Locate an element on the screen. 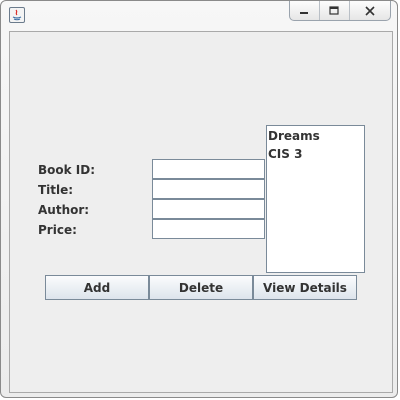 The height and width of the screenshot is (400, 400). view-details-button: View Details is located at coordinates (305, 287).